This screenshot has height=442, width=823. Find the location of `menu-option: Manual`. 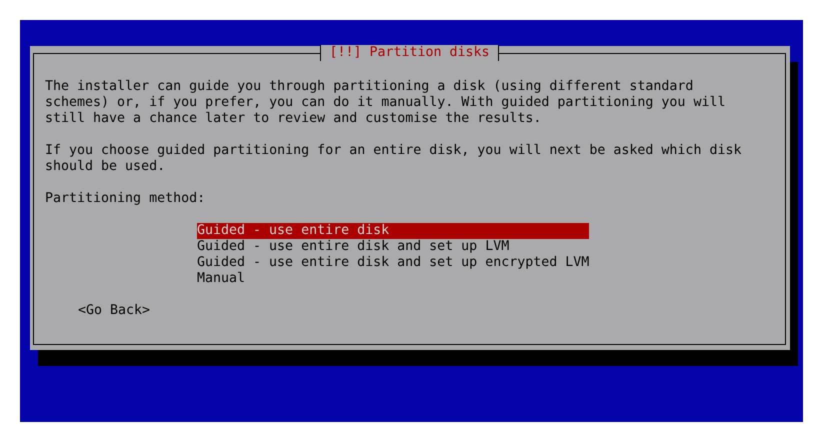

menu-option: Manual is located at coordinates (393, 279).